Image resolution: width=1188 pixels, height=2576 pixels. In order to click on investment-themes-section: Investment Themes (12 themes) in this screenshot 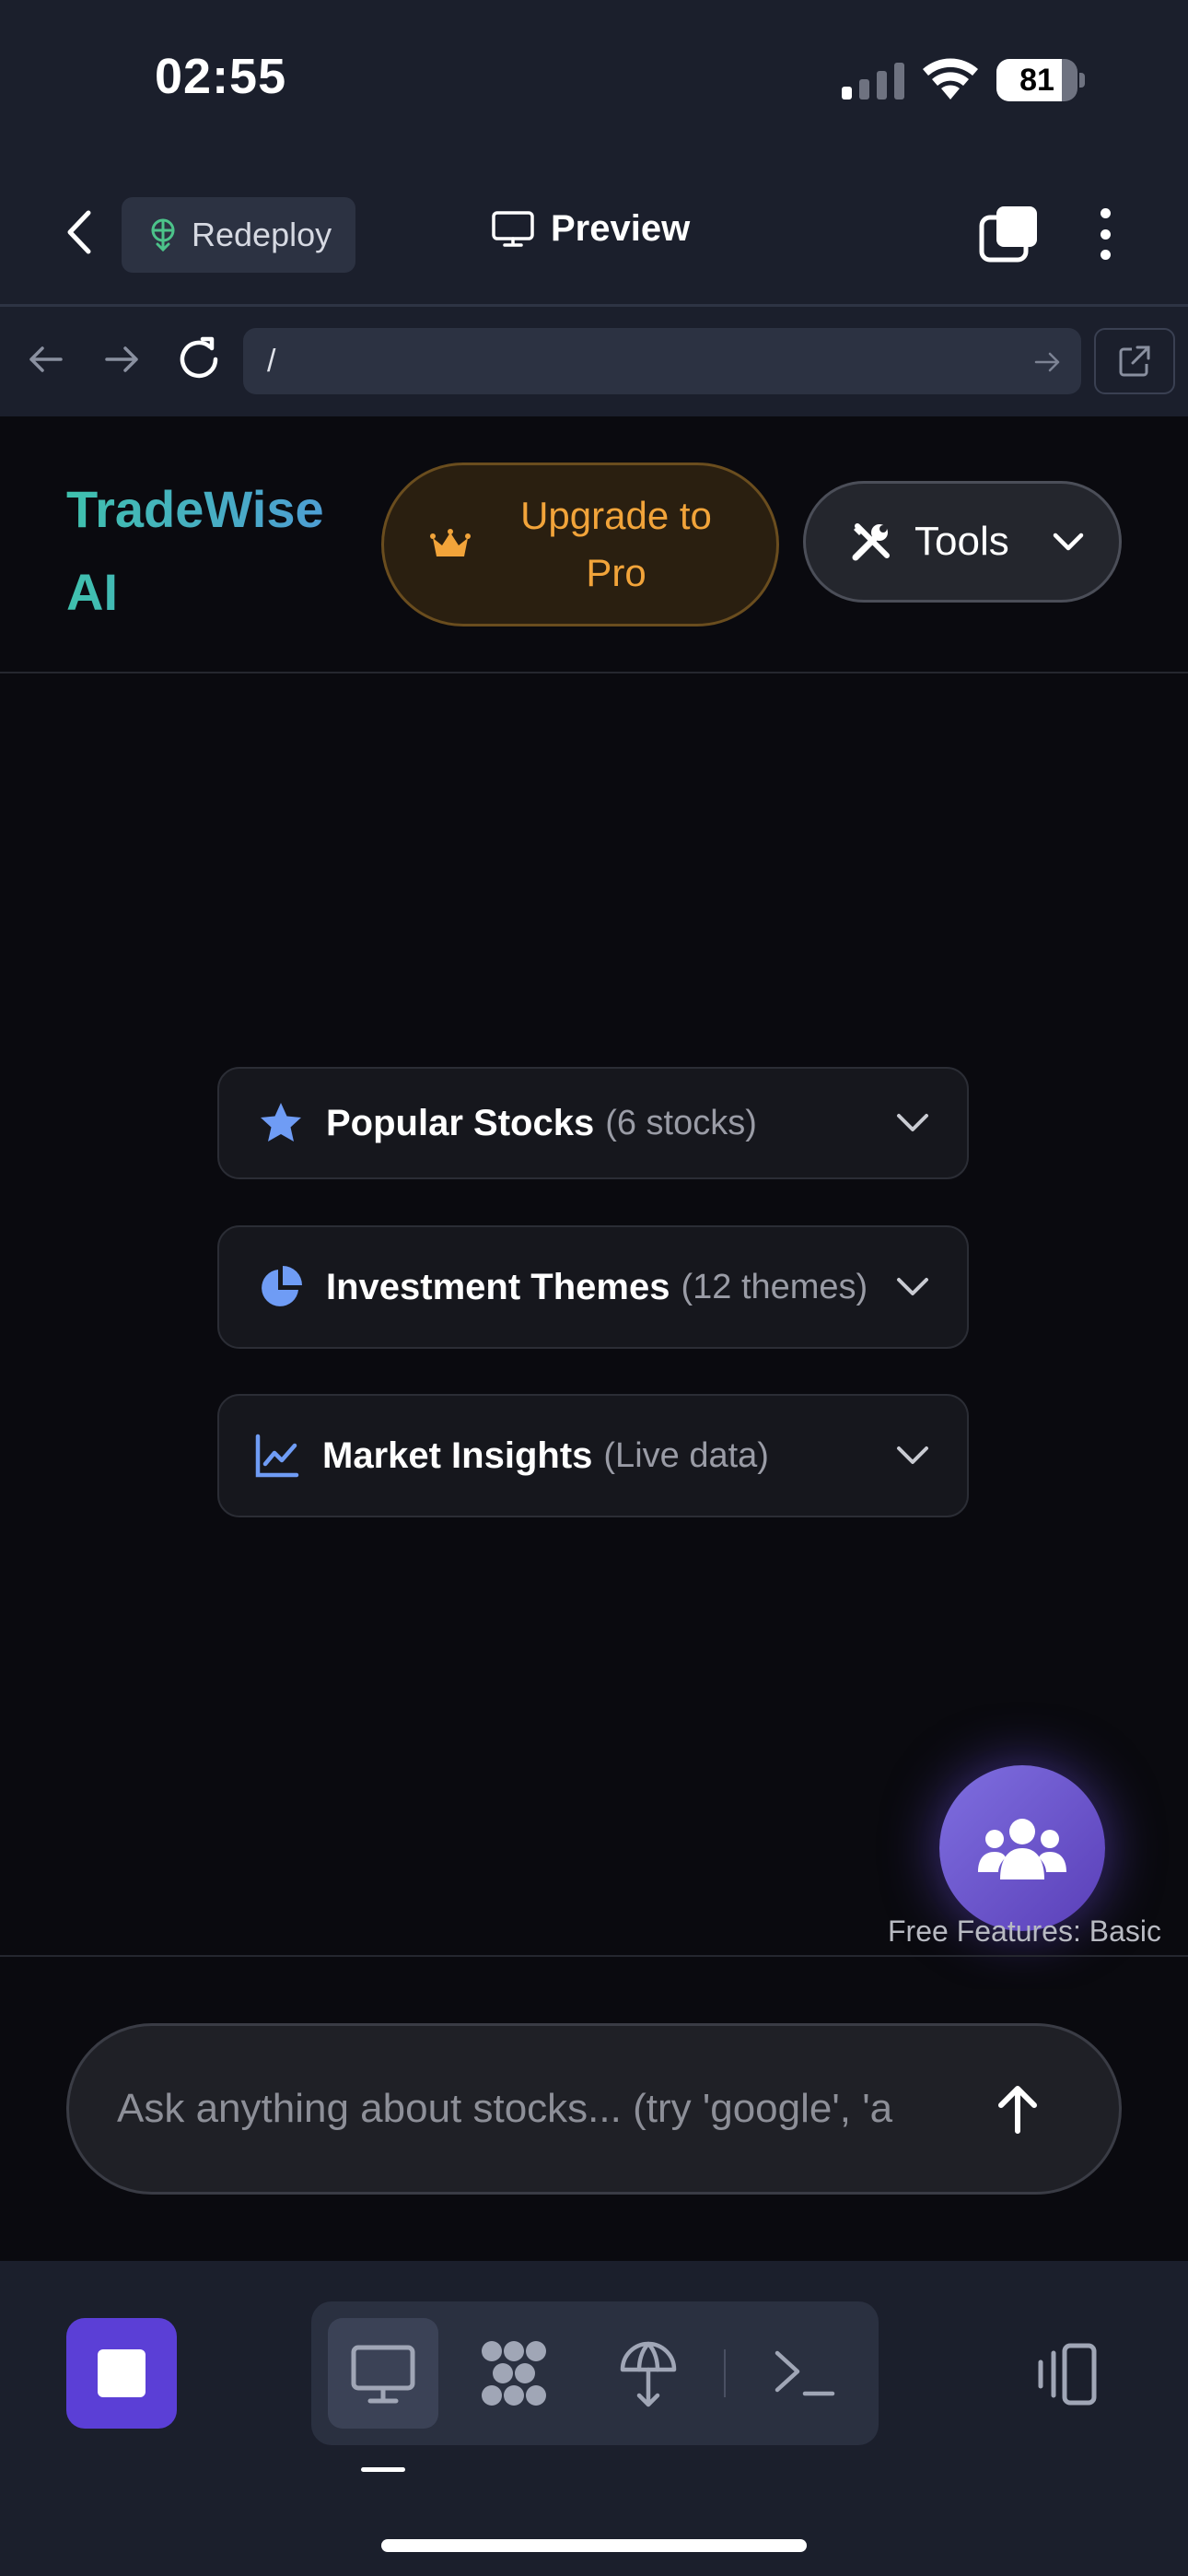, I will do `click(593, 1287)`.